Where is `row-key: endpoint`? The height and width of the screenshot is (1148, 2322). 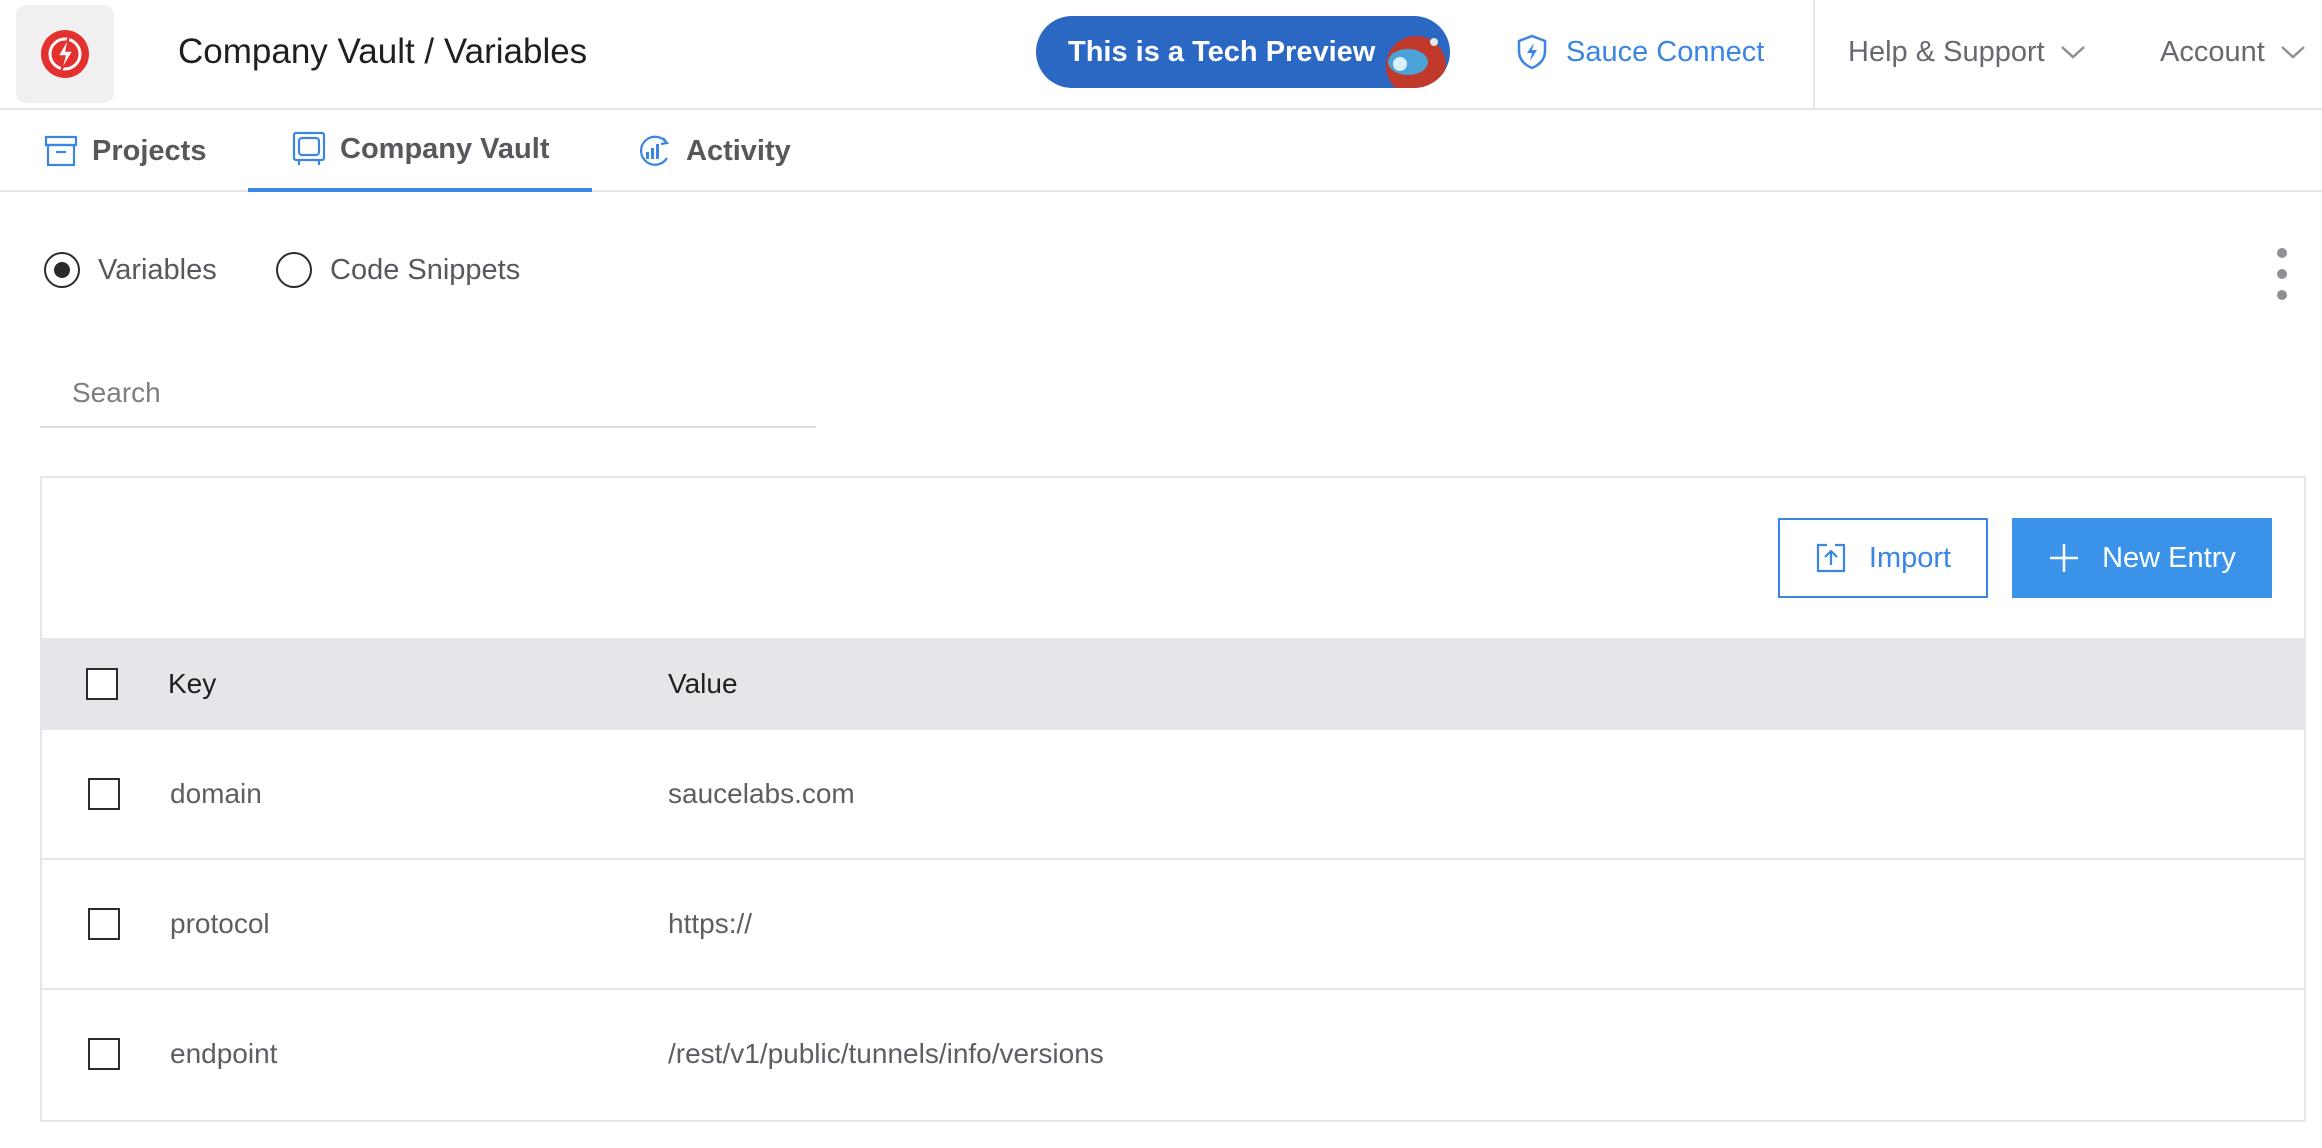
row-key: endpoint is located at coordinates (224, 1053).